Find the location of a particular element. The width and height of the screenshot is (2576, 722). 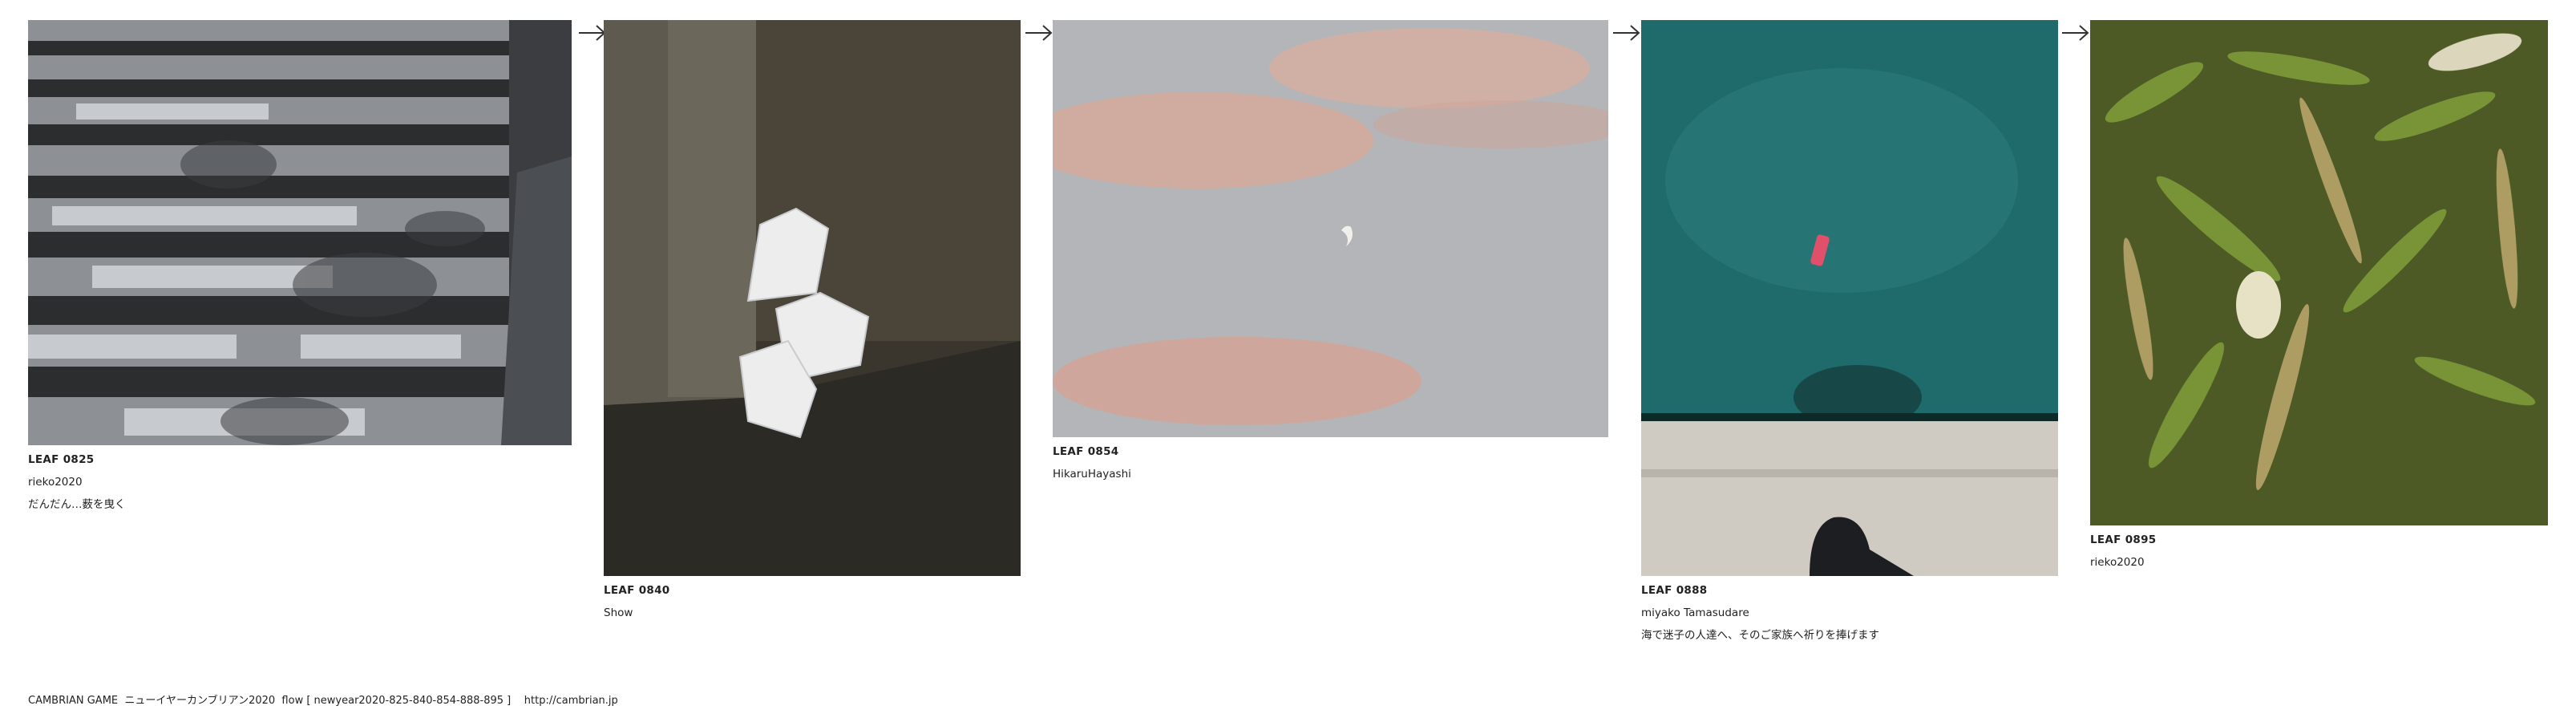

leaf-id: LEAF 0888 is located at coordinates (1674, 590).